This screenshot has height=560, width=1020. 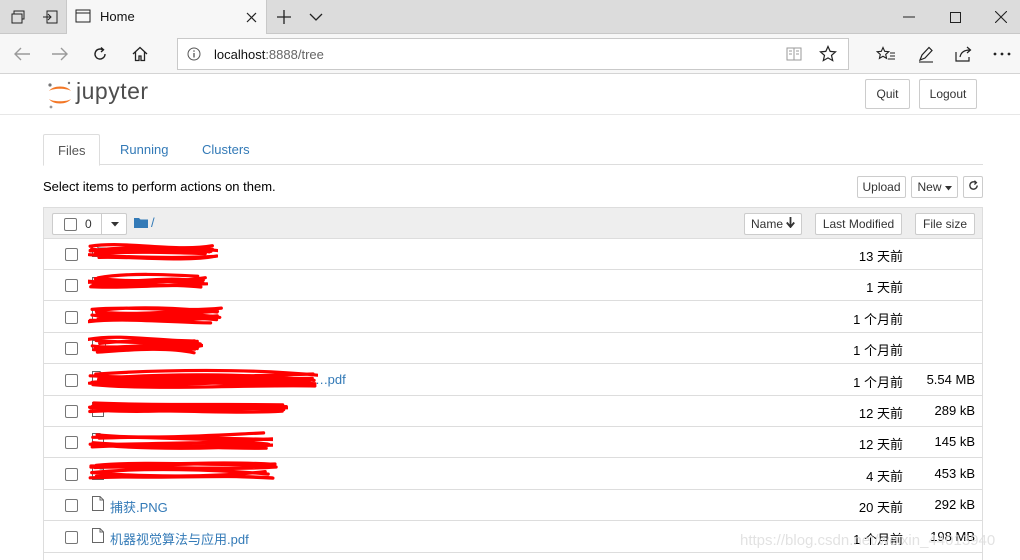 What do you see at coordinates (948, 187) in the screenshot?
I see `caret-down-icon` at bounding box center [948, 187].